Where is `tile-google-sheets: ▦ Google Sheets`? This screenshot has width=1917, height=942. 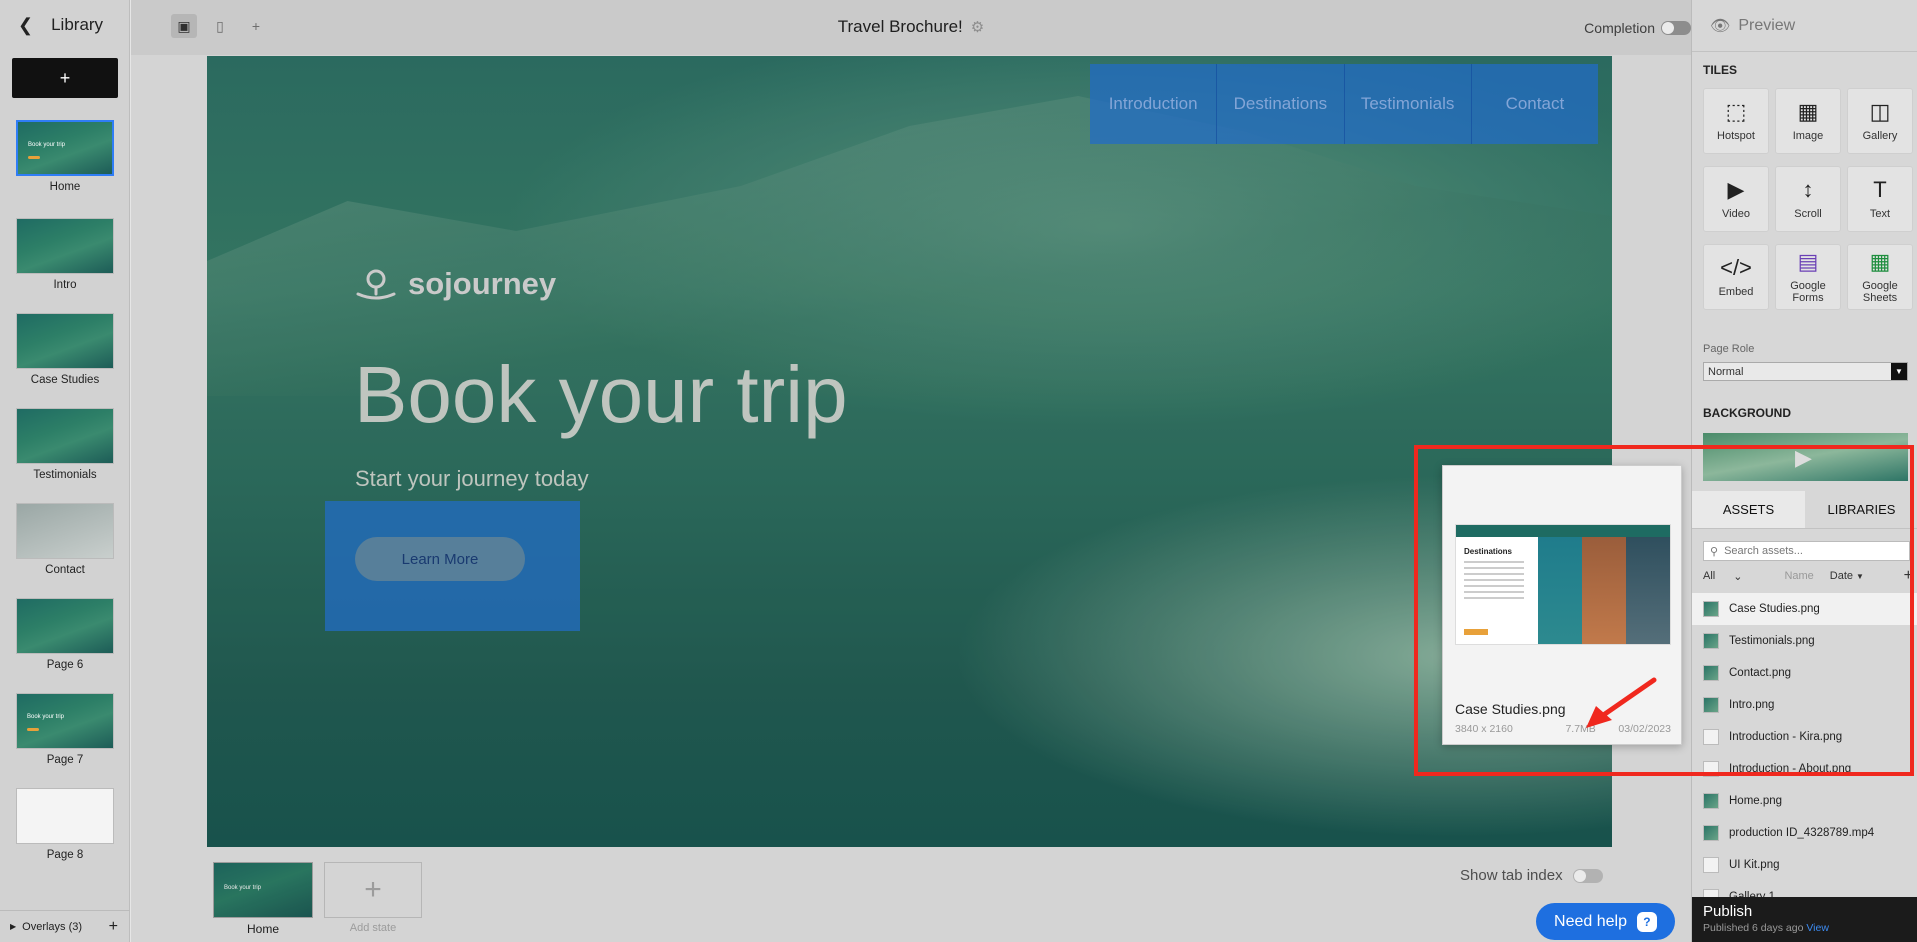
tile-google-sheets: ▦ Google Sheets is located at coordinates (1880, 277).